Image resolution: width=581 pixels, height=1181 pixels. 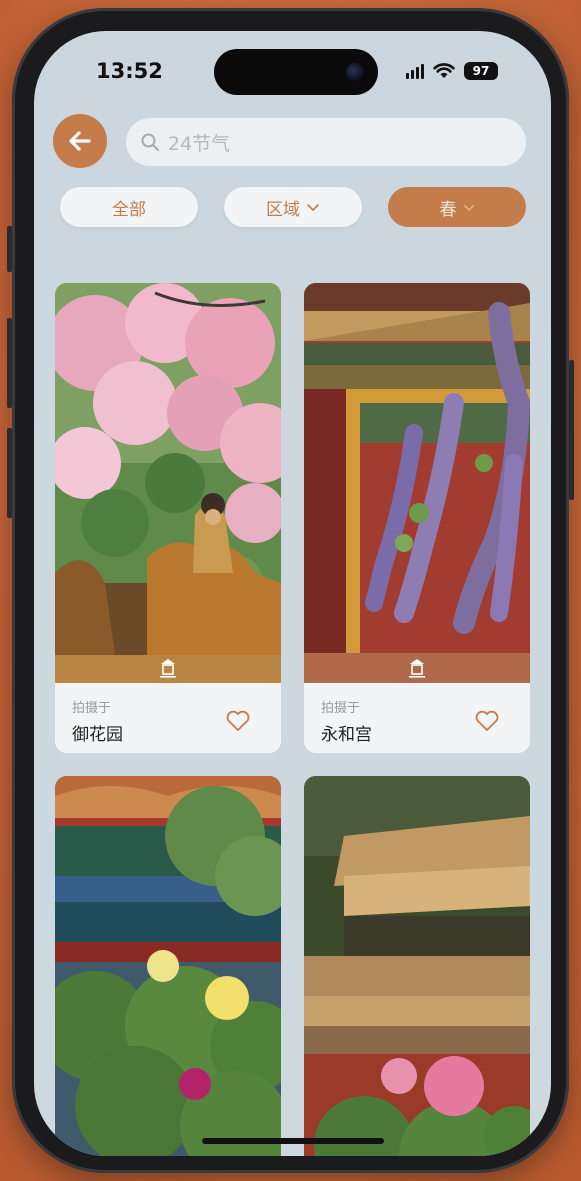 I want to click on filter-season-dropdown: 春, so click(x=457, y=207).